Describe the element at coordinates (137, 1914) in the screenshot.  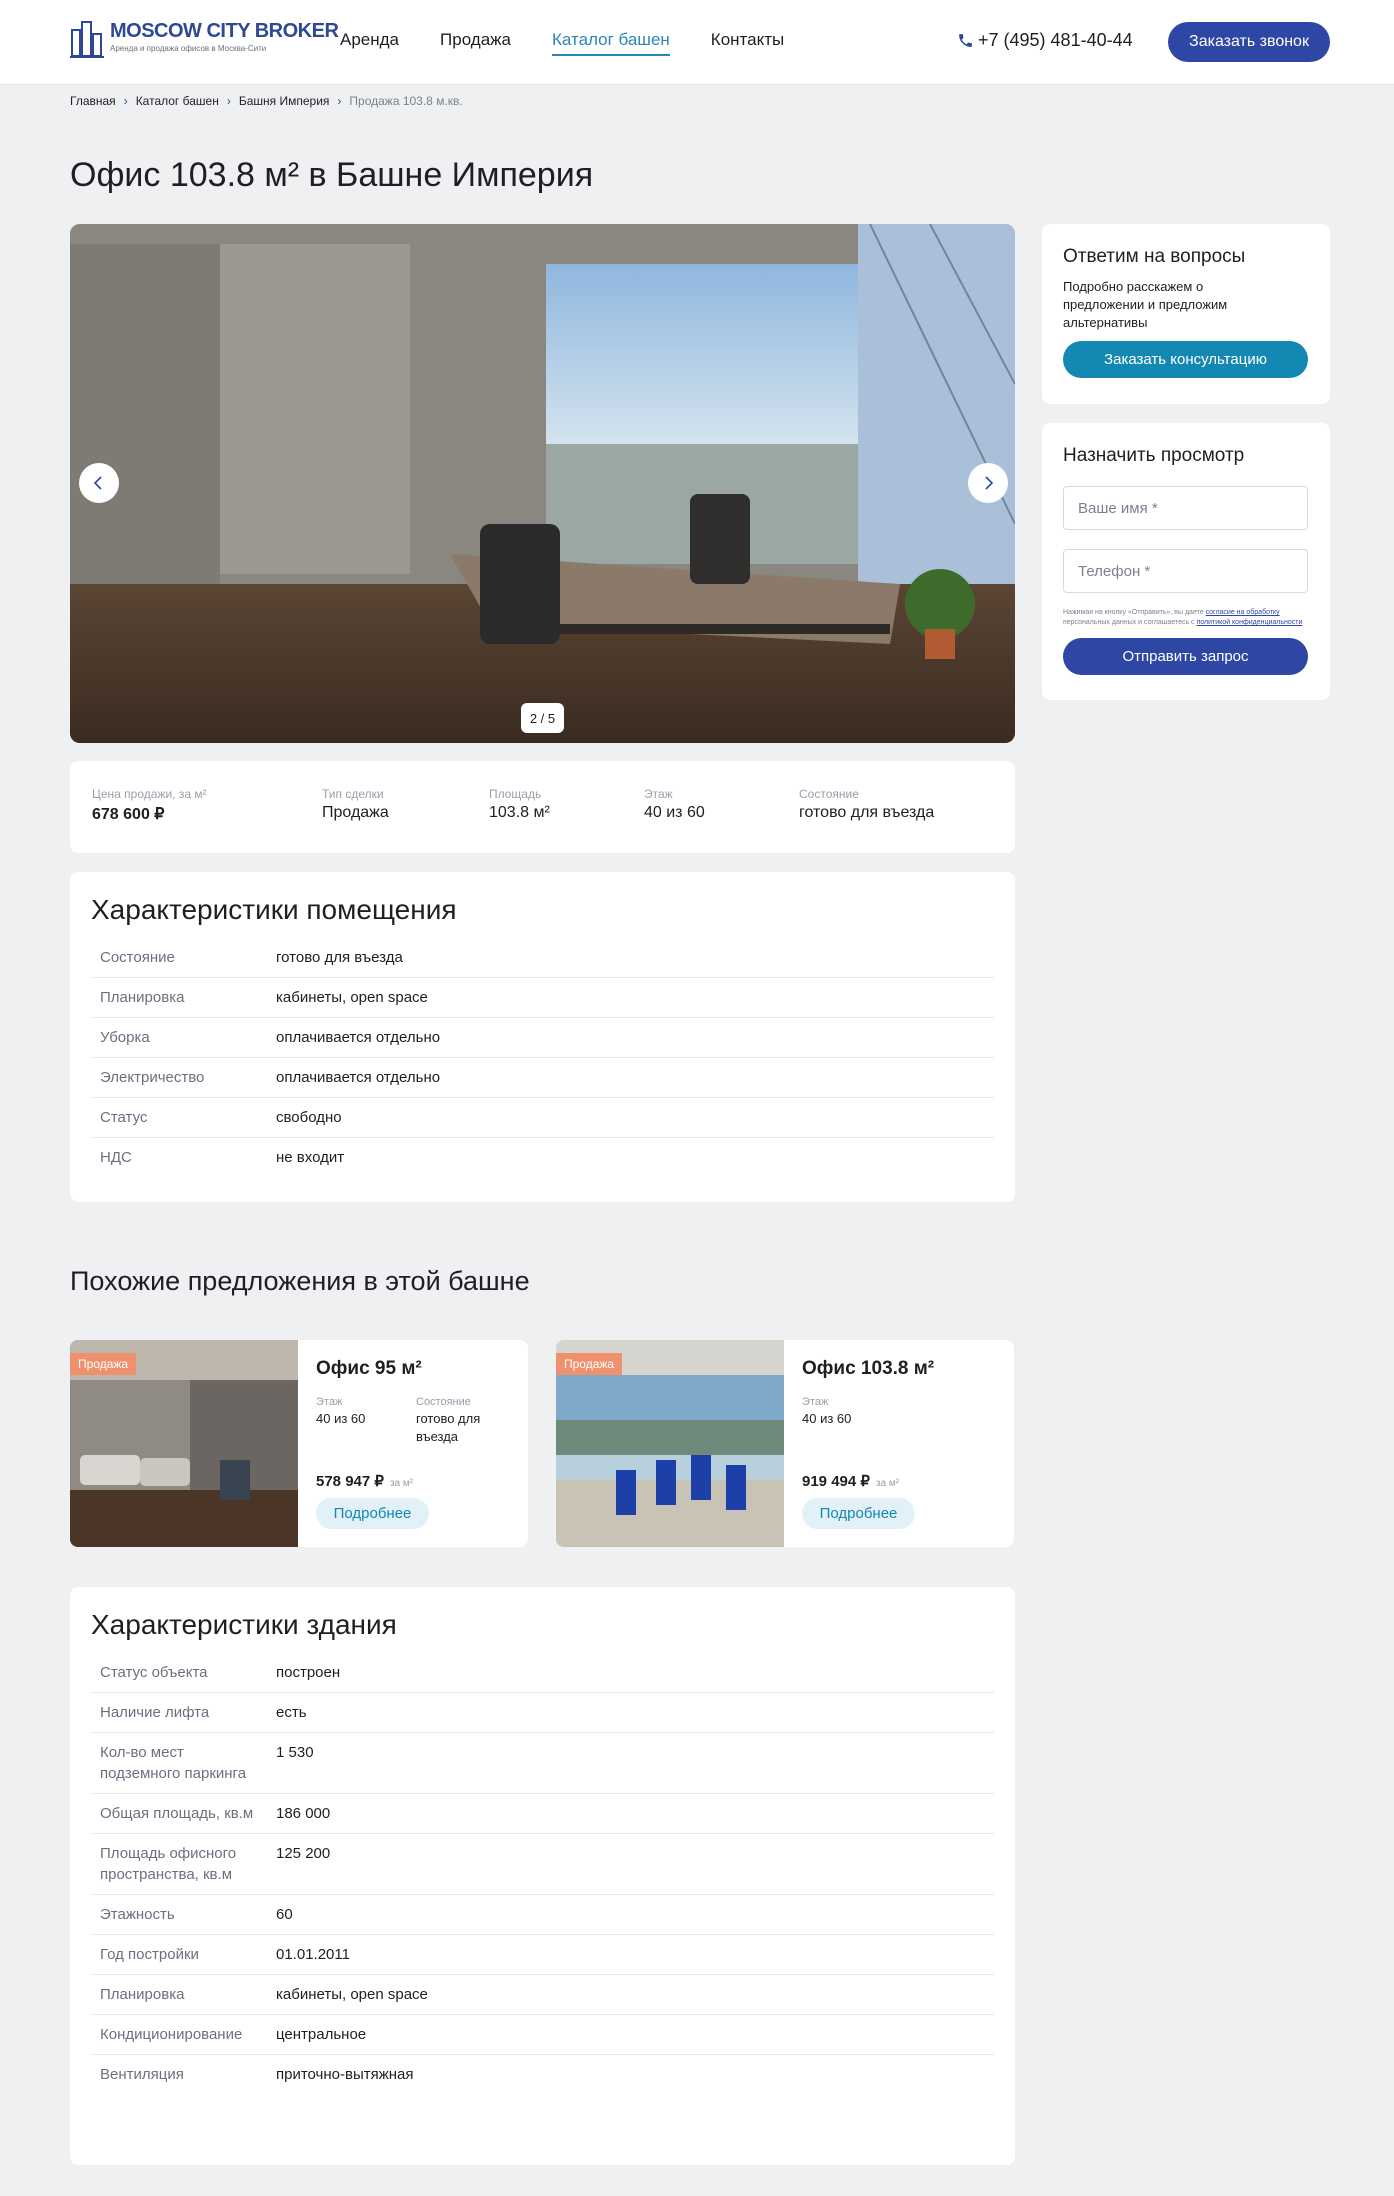
I see `spec-key: Этажность` at that location.